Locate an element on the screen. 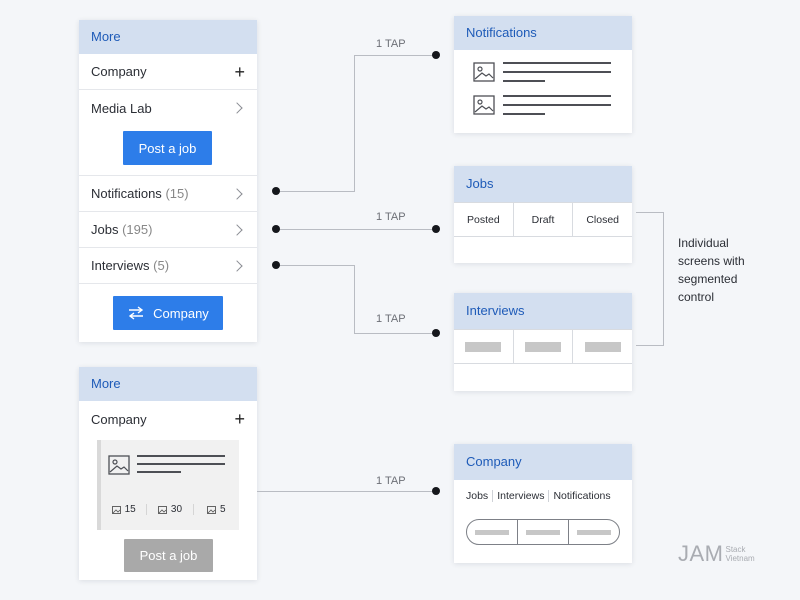 The image size is (800, 600). tab-jobs: Jobs is located at coordinates (480, 496).